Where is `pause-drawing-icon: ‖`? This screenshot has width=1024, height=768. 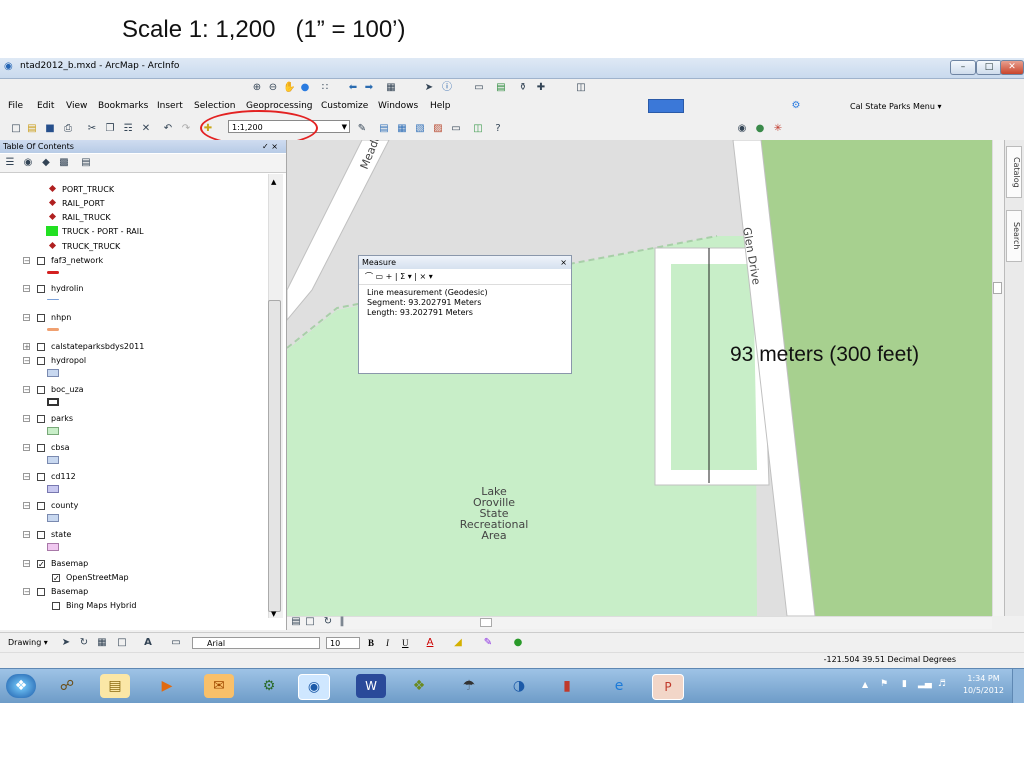 pause-drawing-icon: ‖ is located at coordinates (342, 622).